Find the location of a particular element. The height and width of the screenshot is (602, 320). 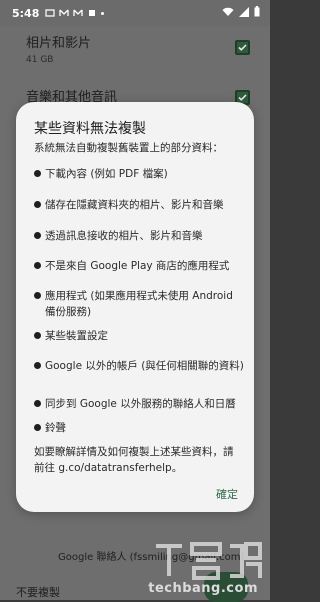

wifi-icon is located at coordinates (228, 11).